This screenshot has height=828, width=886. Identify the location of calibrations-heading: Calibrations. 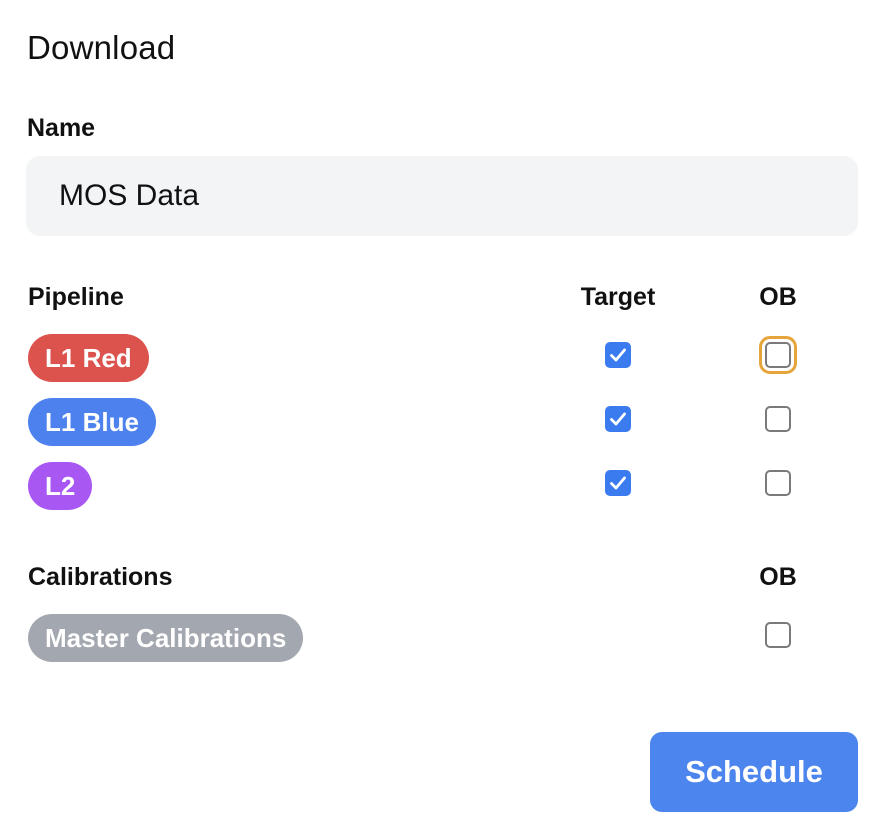
(100, 577).